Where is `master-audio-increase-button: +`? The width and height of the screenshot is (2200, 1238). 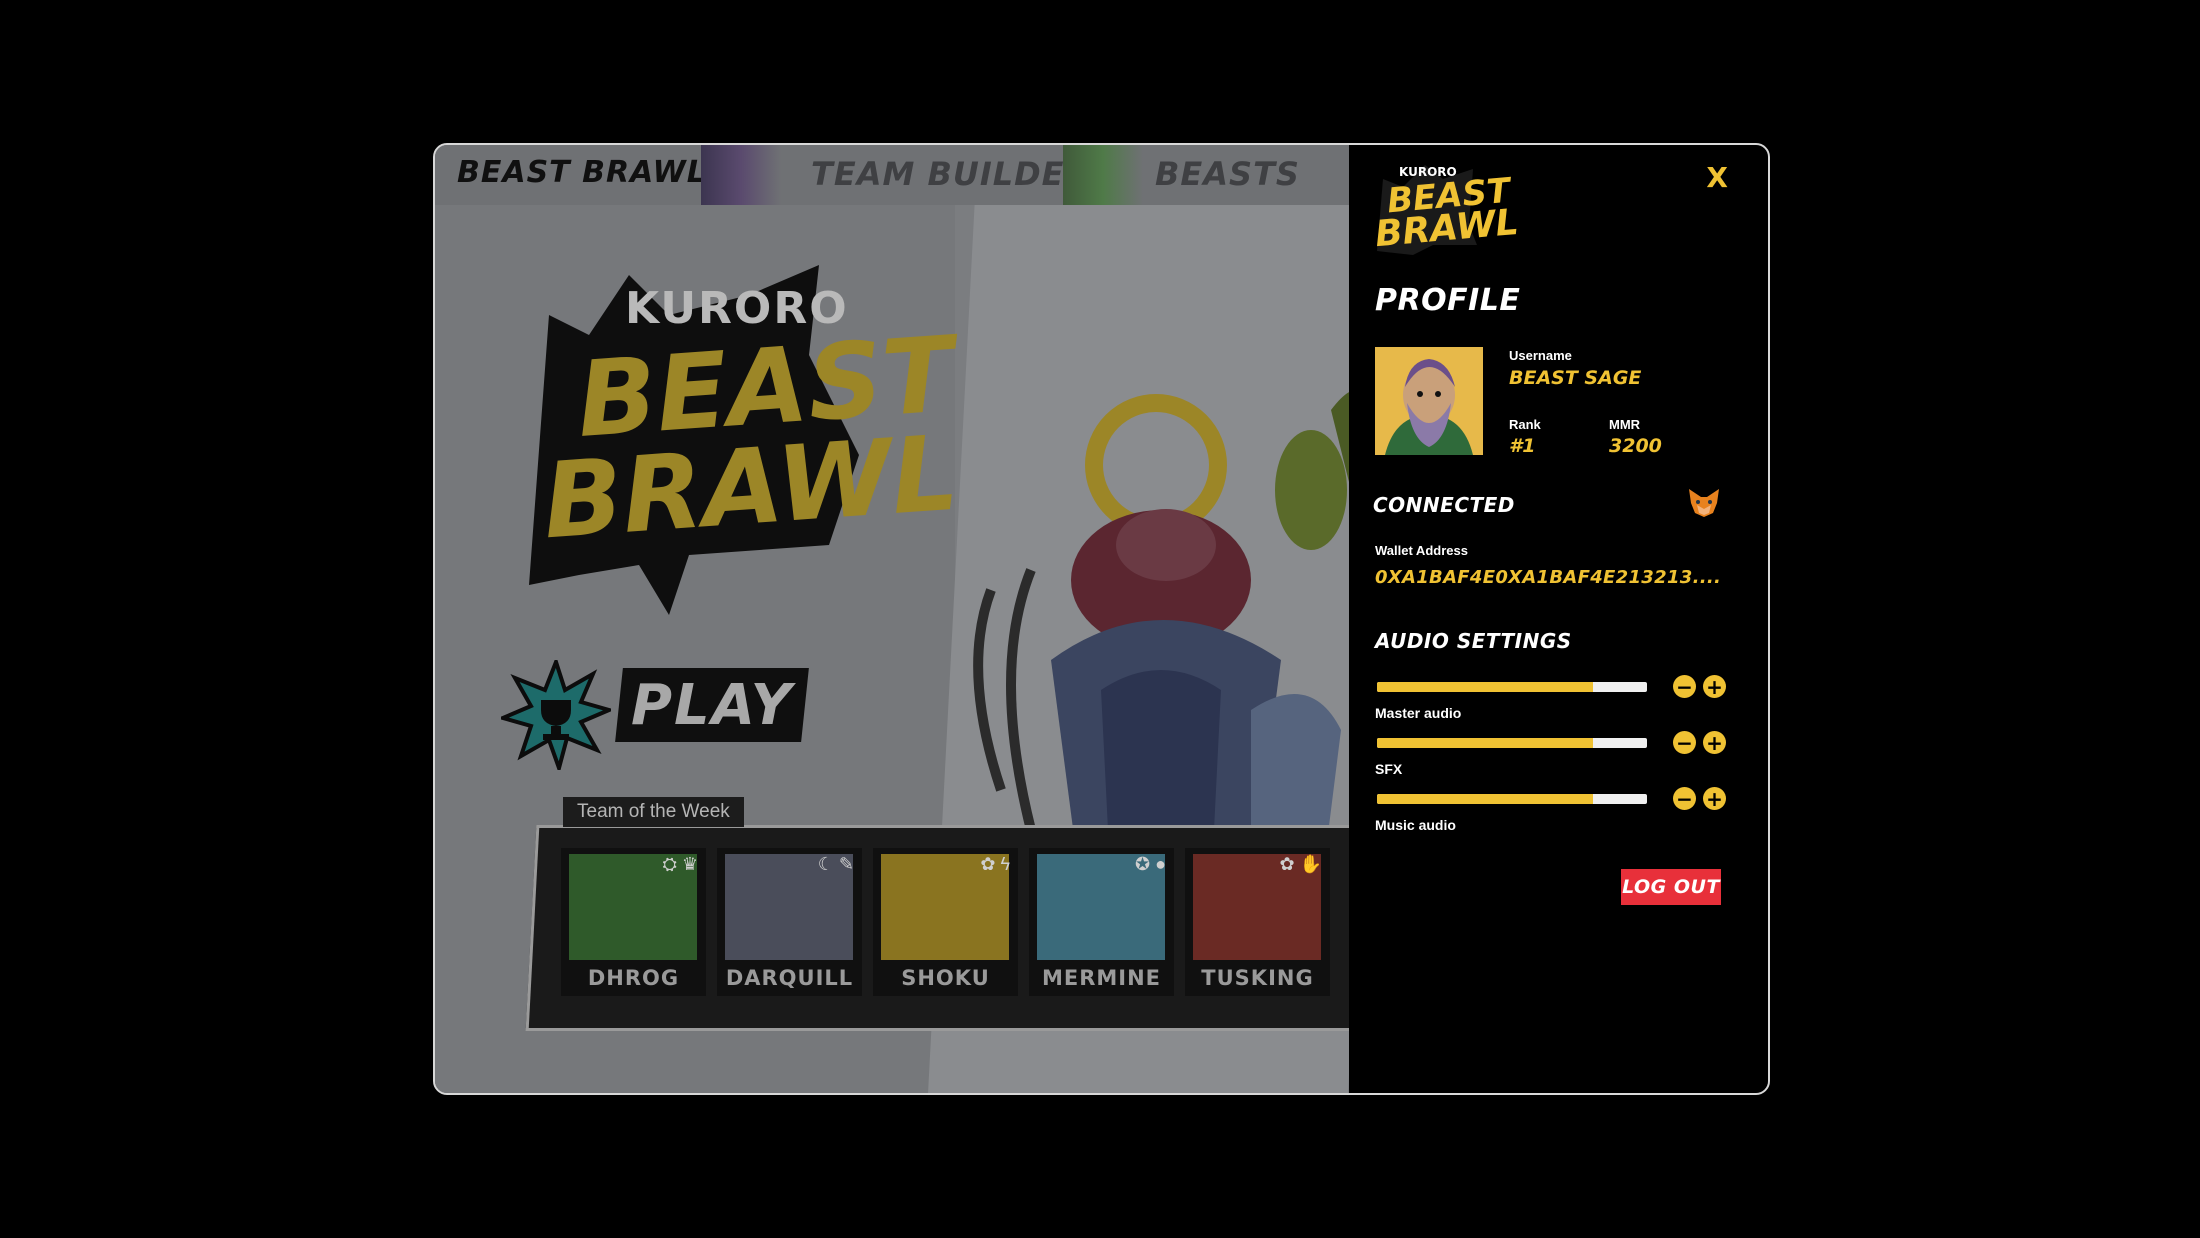
master-audio-increase-button: + is located at coordinates (1714, 686).